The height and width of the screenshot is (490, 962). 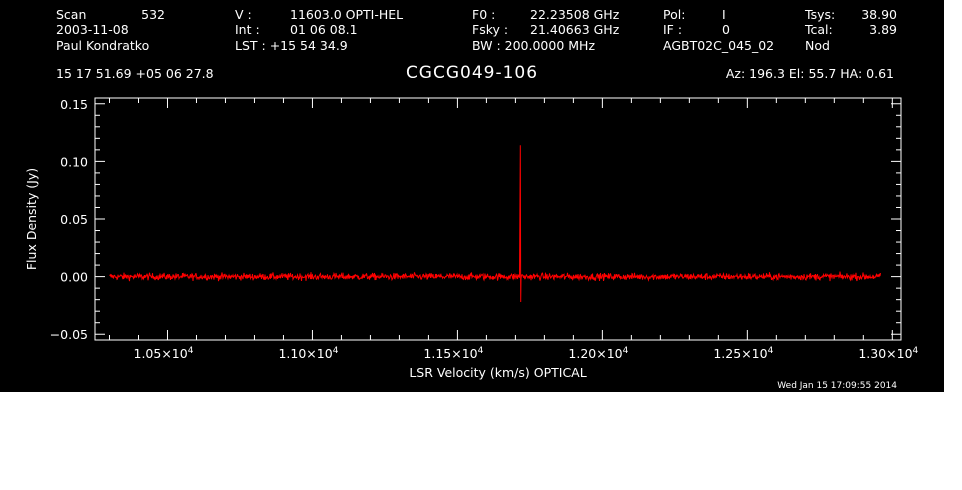 I want to click on header-cell-r0-c3: 11603.0 OPTI-HEL, so click(x=346, y=14).